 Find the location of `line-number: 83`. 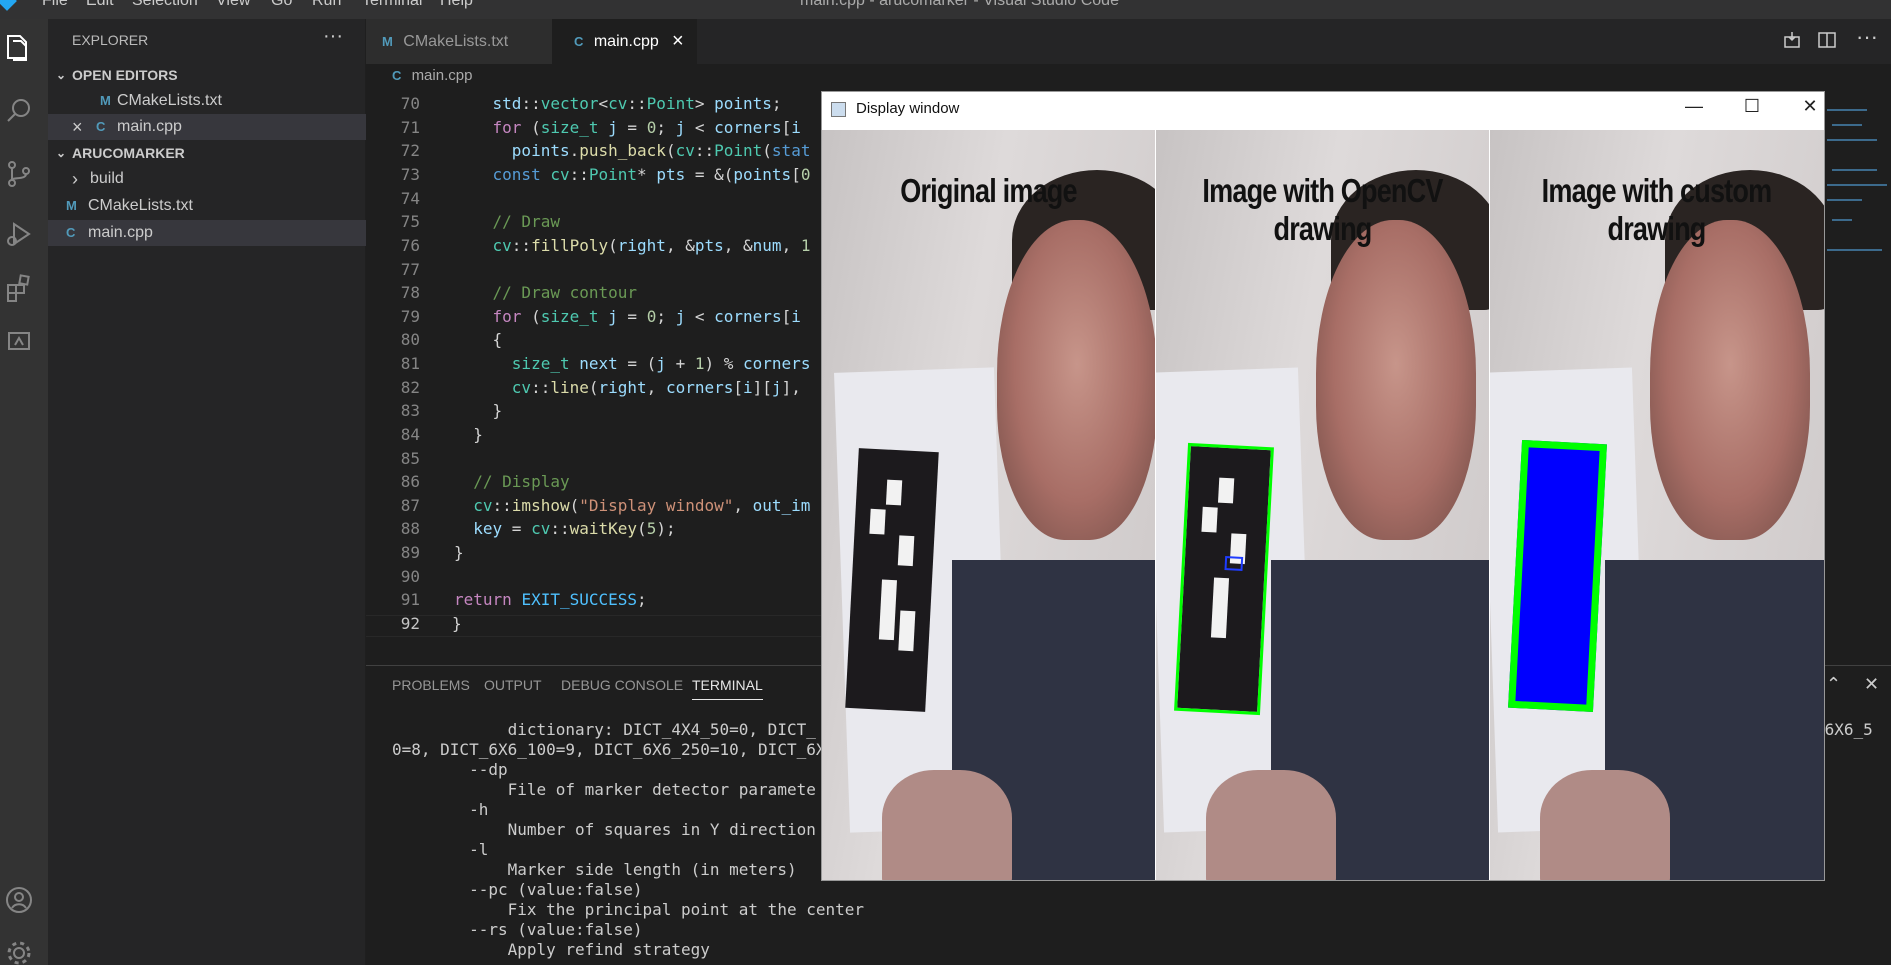

line-number: 83 is located at coordinates (410, 410).